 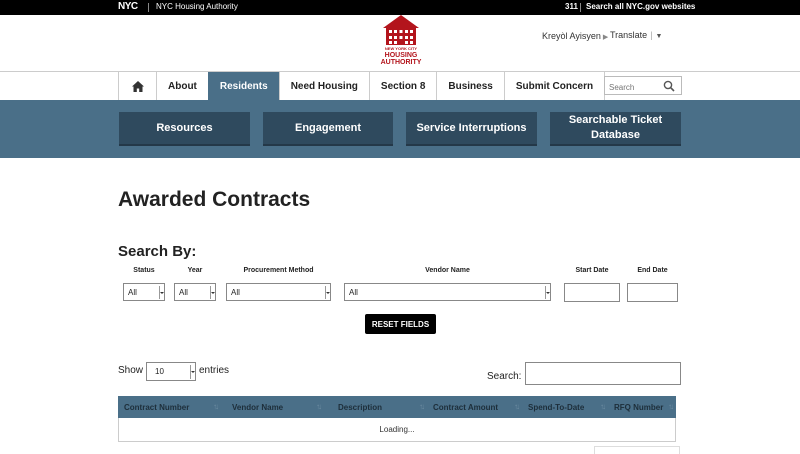 What do you see at coordinates (466, 407) in the screenshot?
I see `column-label: Contract Amount` at bounding box center [466, 407].